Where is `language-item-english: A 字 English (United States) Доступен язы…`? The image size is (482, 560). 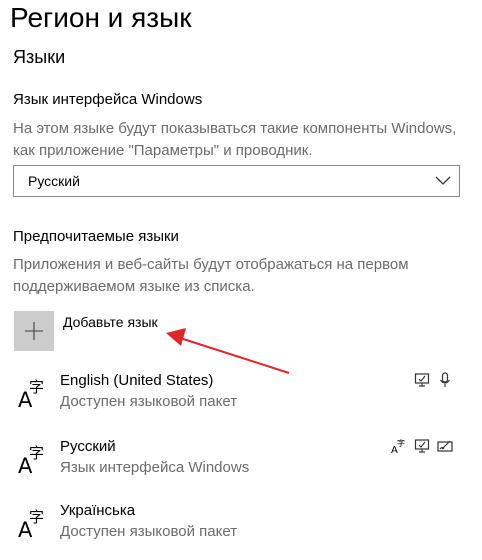
language-item-english: A 字 English (United States) Доступен язы… is located at coordinates (241, 400).